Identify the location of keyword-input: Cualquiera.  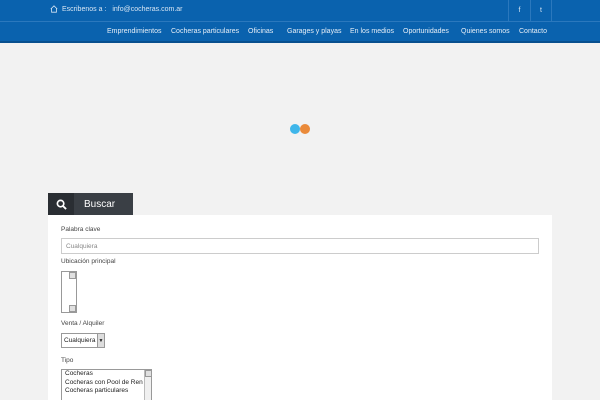
(300, 246).